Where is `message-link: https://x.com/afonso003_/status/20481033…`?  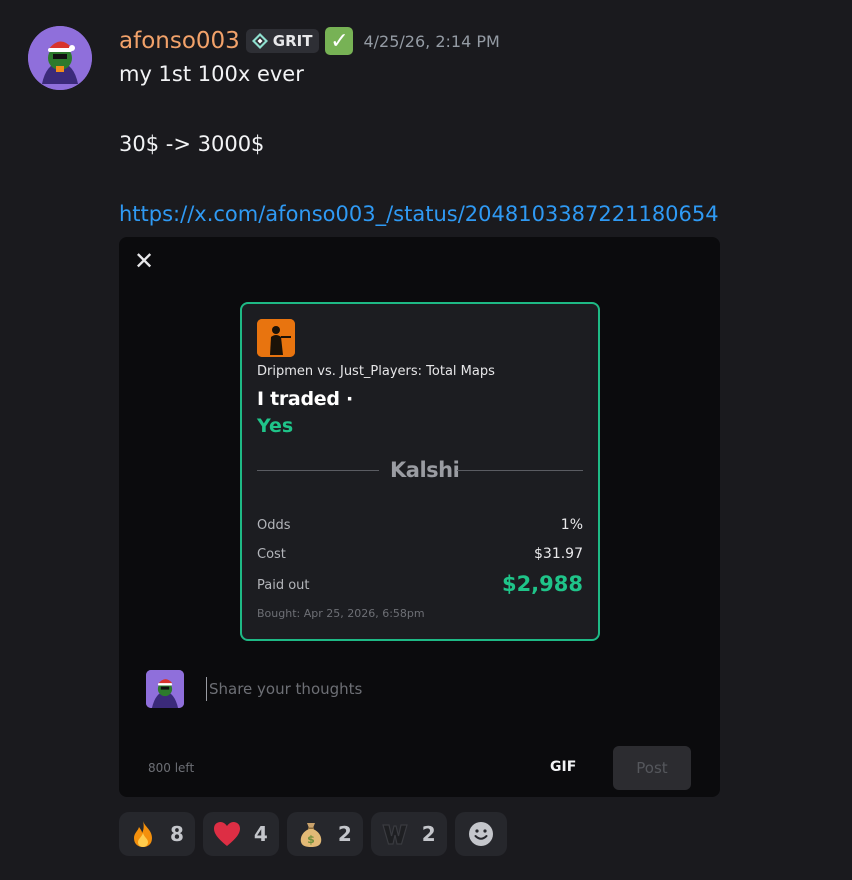
message-link: https://x.com/afonso003_/status/20481033… is located at coordinates (419, 214).